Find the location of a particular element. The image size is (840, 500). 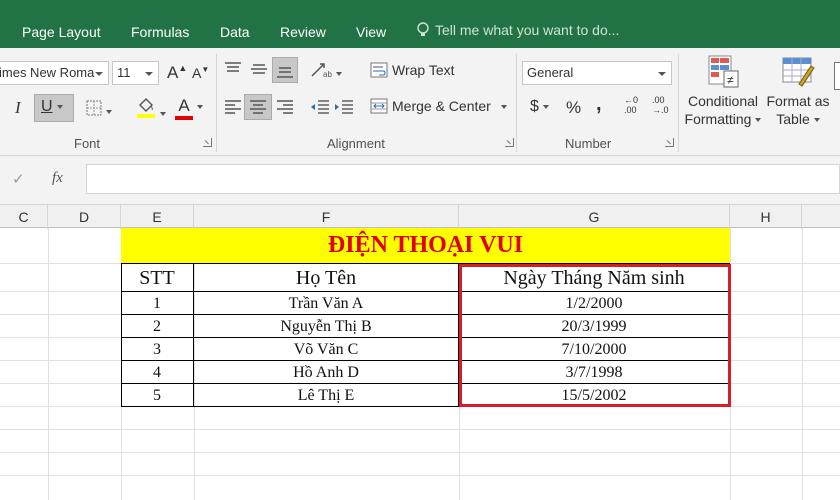

tab-view: View is located at coordinates (371, 32).